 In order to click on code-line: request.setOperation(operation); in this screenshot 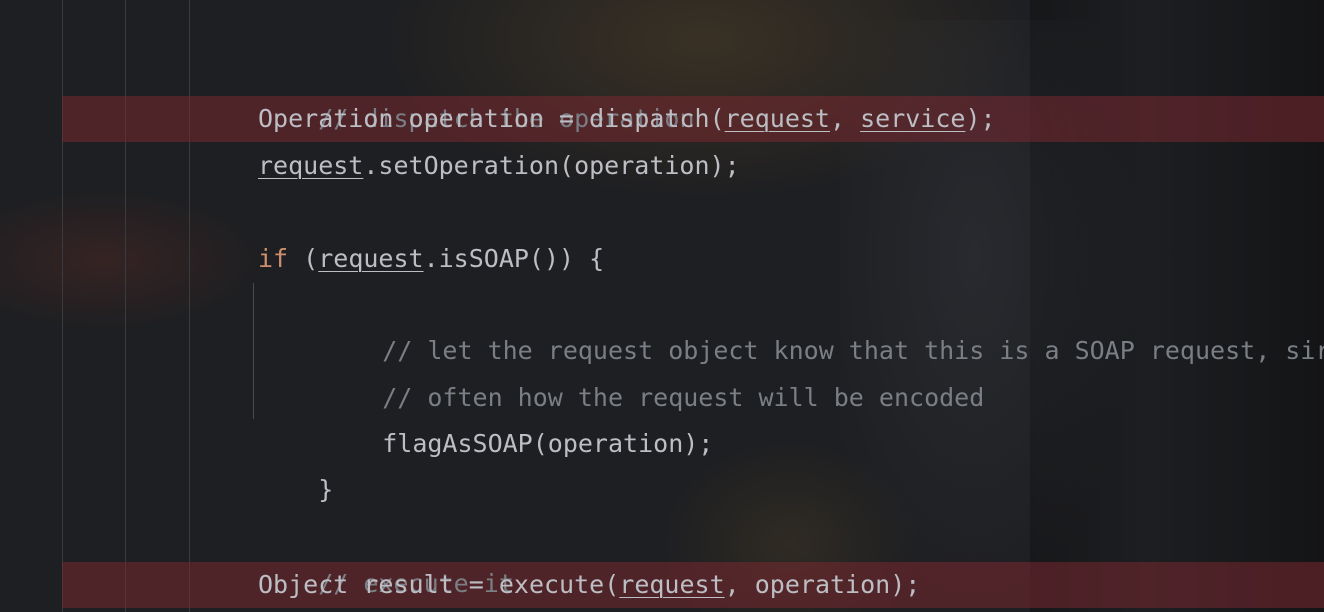, I will do `click(499, 166)`.